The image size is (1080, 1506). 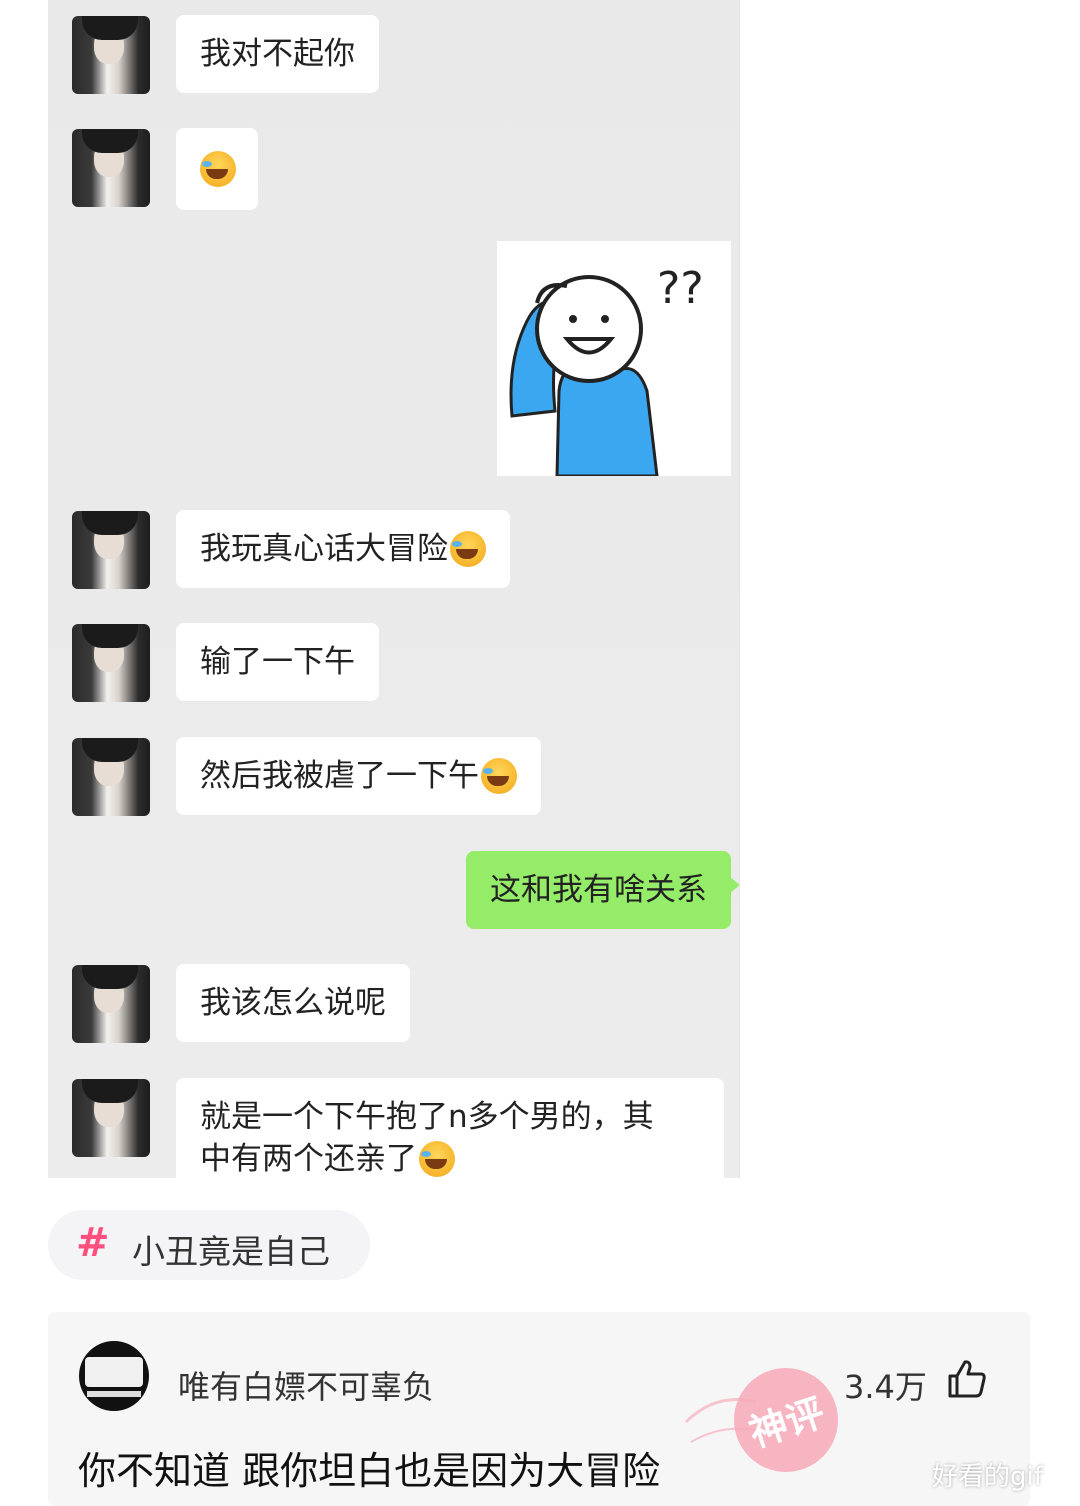 I want to click on scratching-head-sticker-icon: ??, so click(x=606, y=370).